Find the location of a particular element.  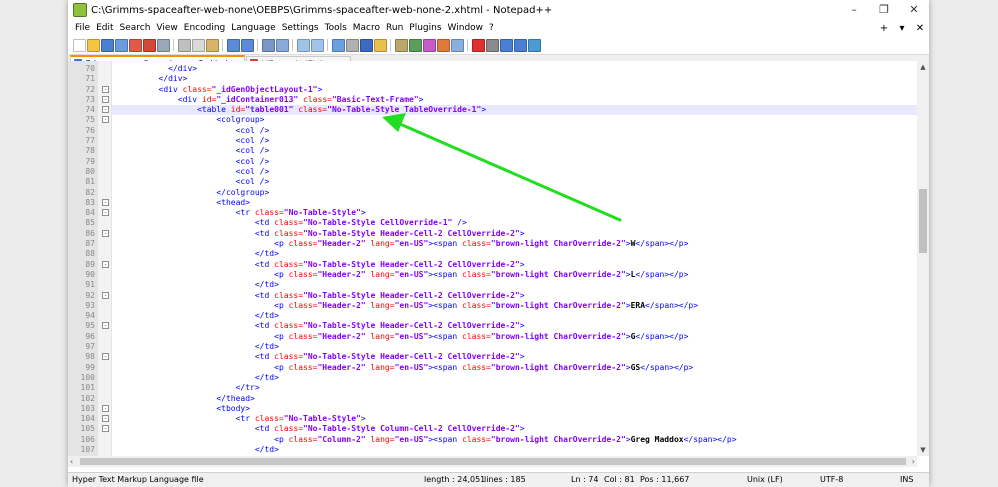

doc-map-icon is located at coordinates (415, 45).